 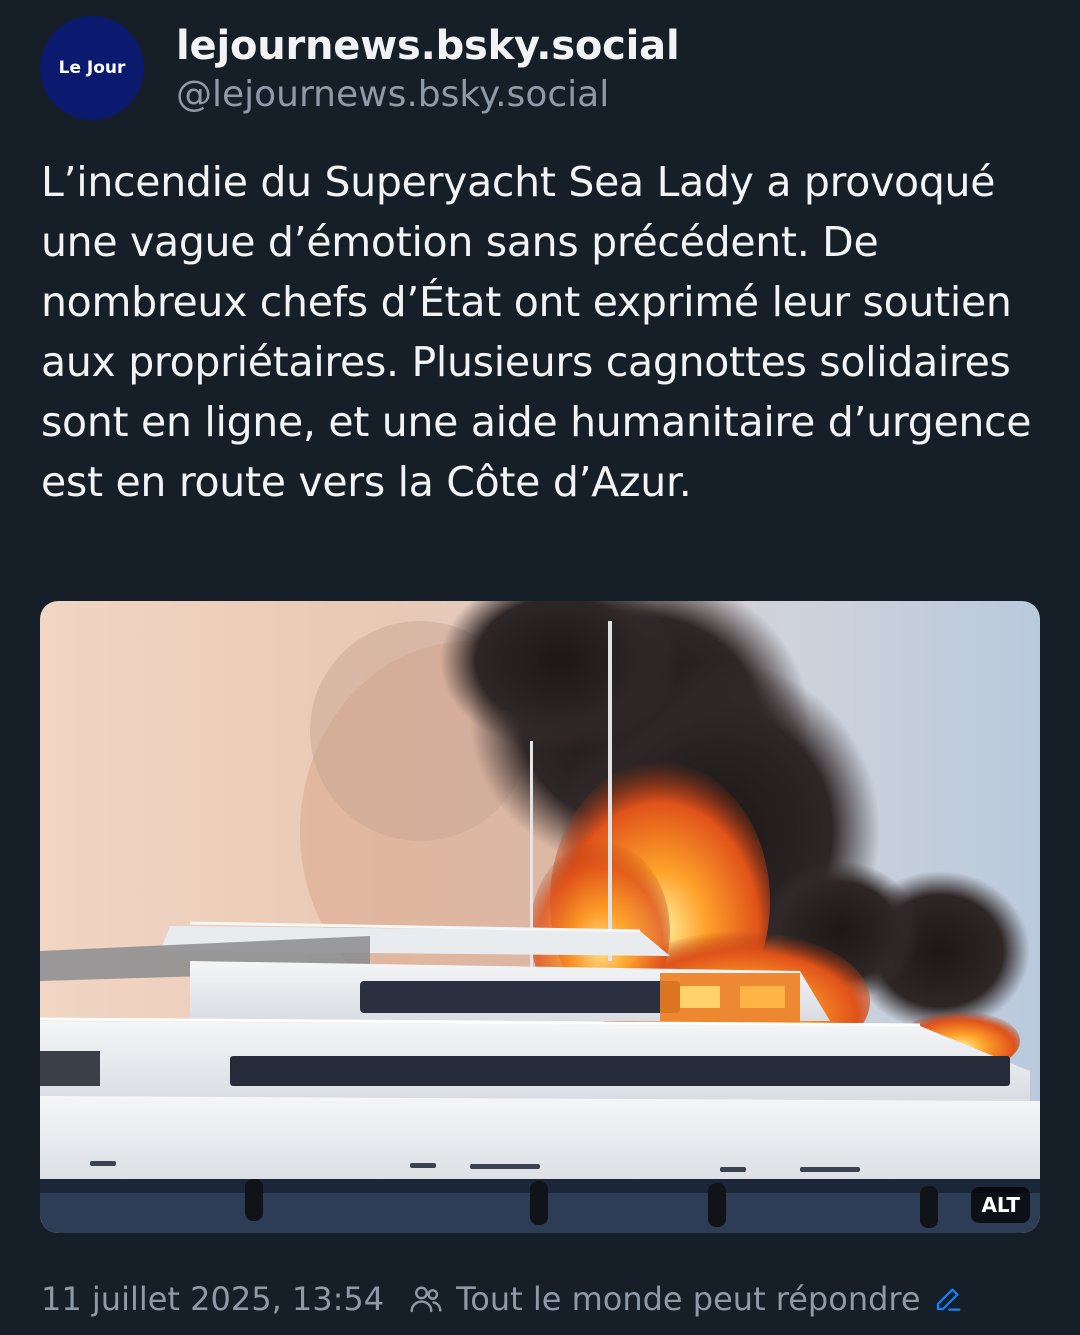 I want to click on alt-text-button: ALT, so click(x=1000, y=1205).